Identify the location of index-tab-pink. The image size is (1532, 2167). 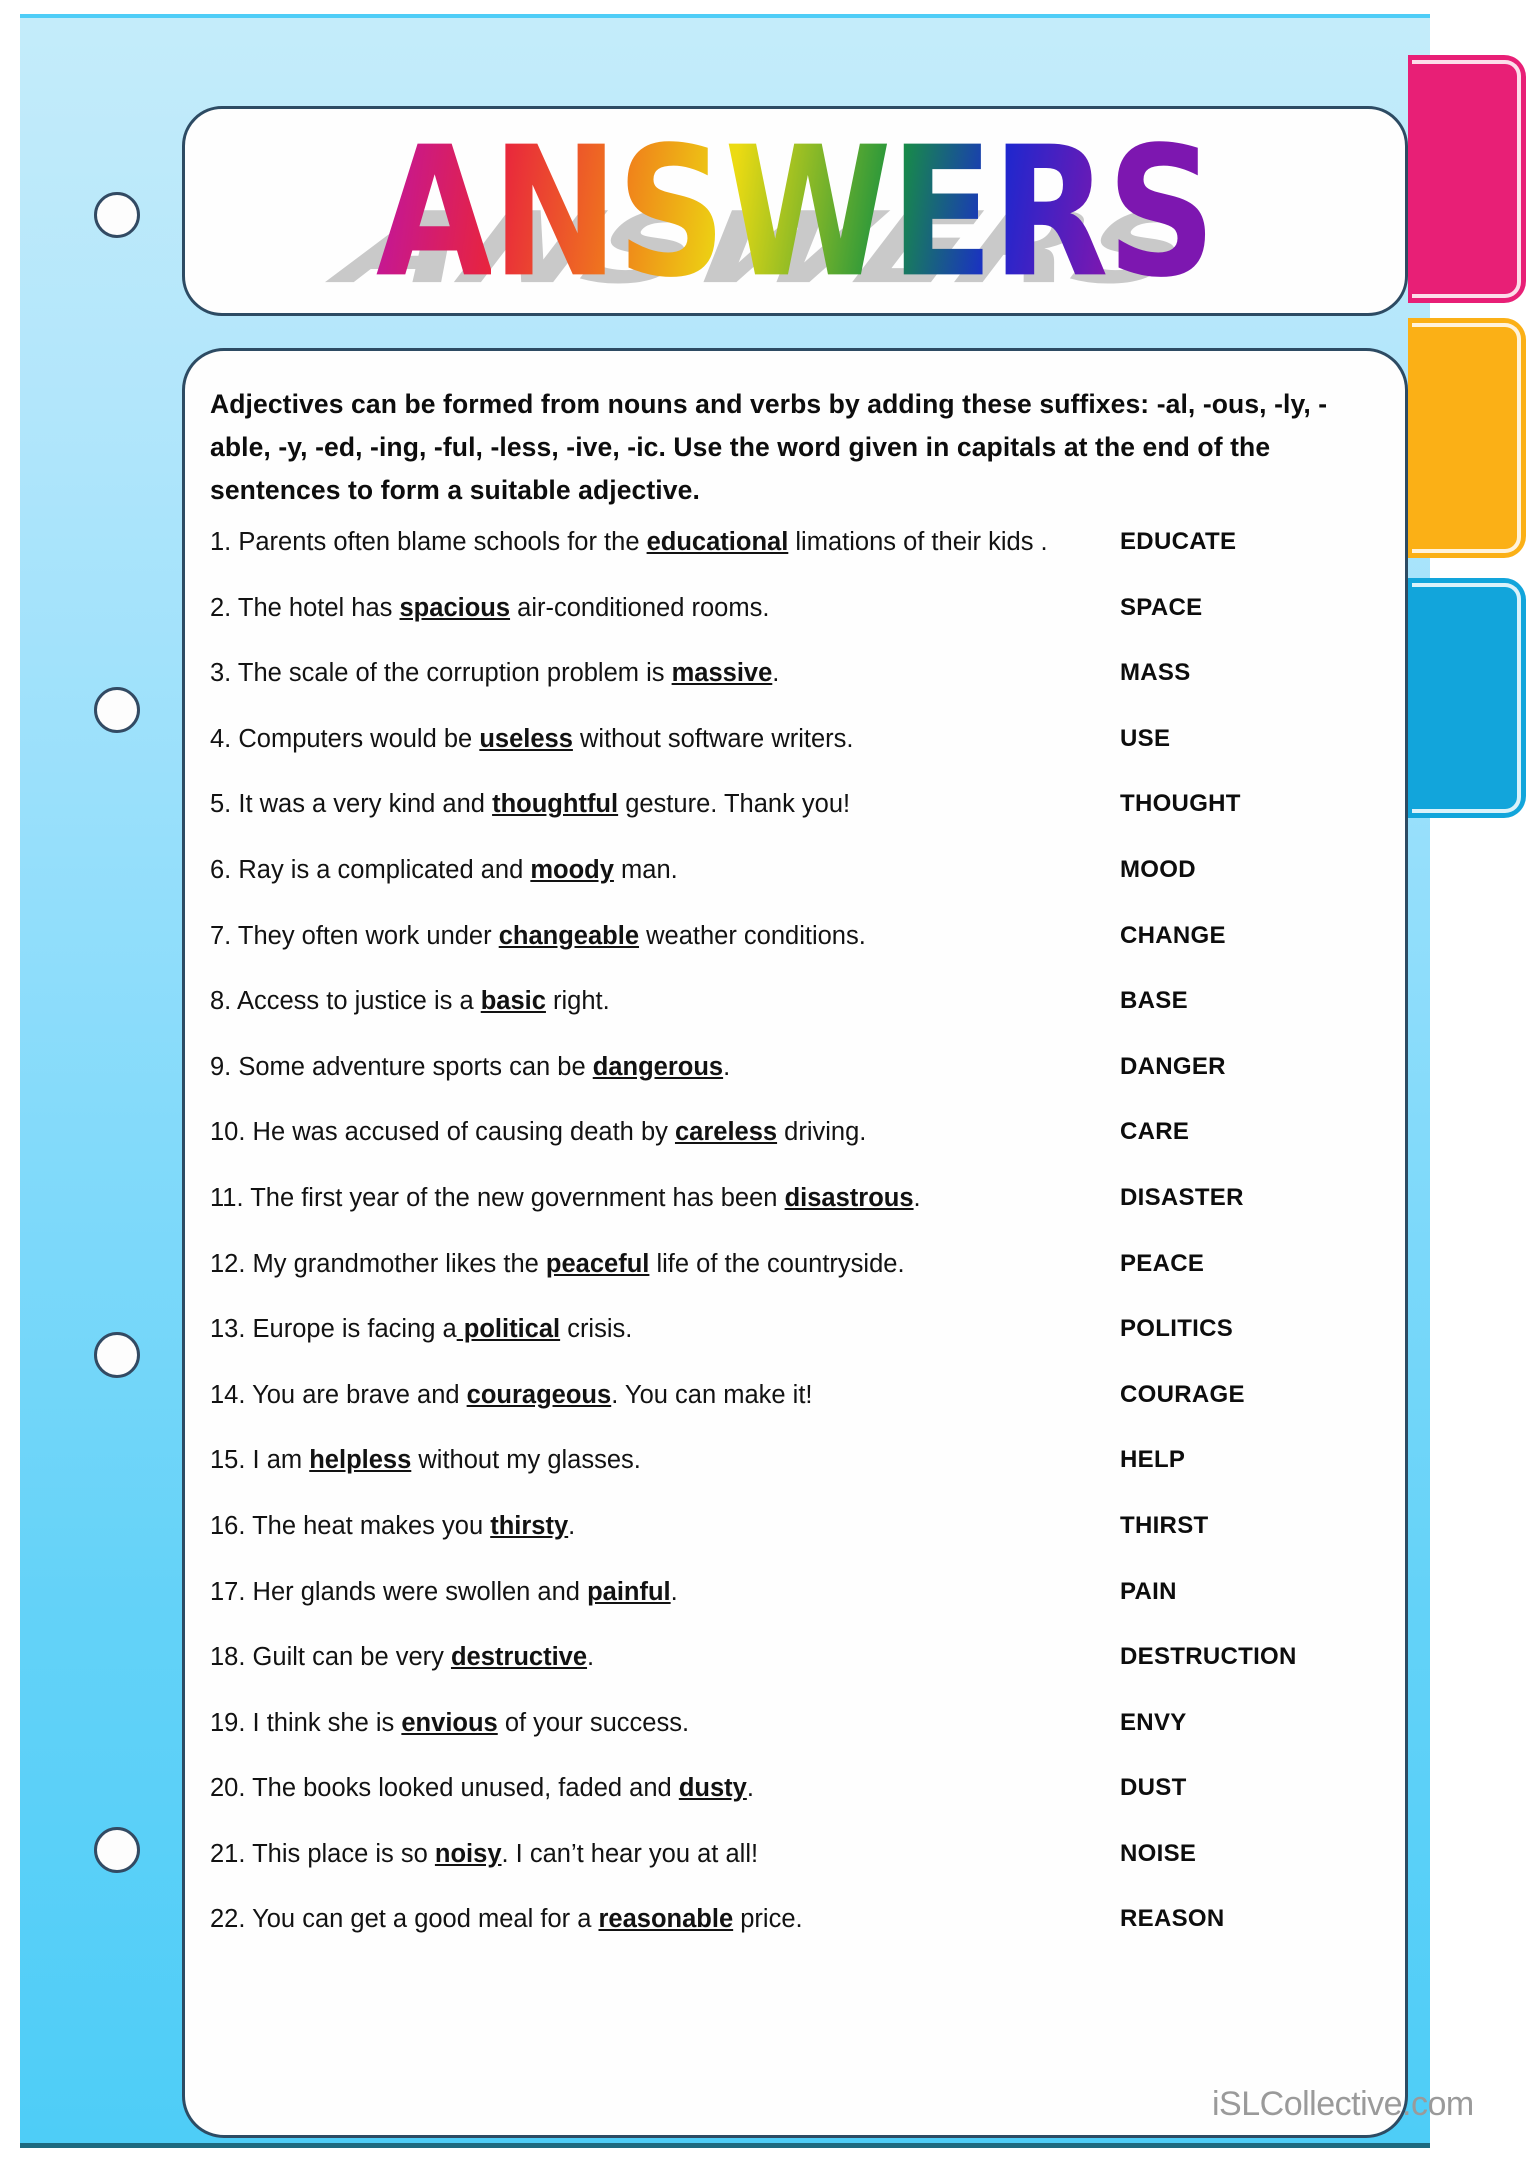
(1467, 179).